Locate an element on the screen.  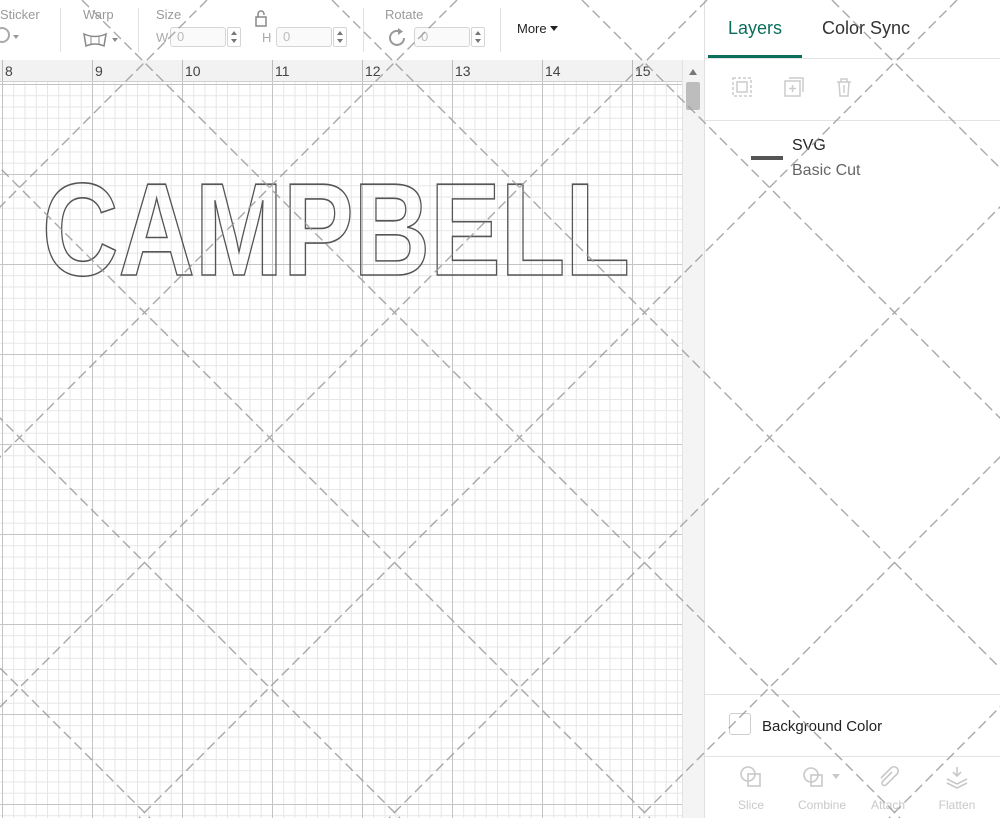
rotate-input: 0 is located at coordinates (442, 37).